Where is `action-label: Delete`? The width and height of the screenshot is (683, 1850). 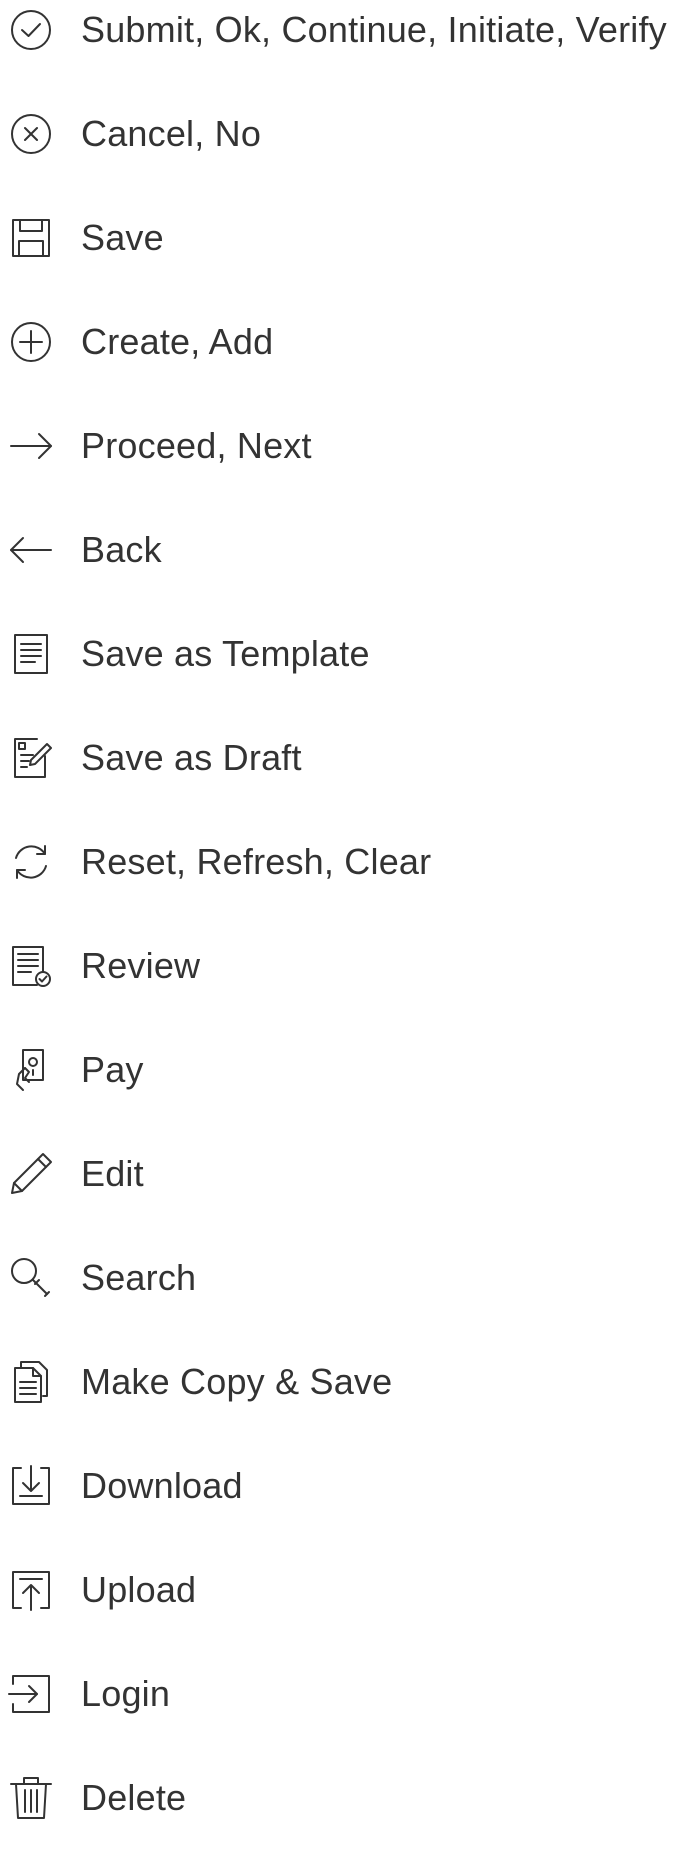 action-label: Delete is located at coordinates (134, 1797).